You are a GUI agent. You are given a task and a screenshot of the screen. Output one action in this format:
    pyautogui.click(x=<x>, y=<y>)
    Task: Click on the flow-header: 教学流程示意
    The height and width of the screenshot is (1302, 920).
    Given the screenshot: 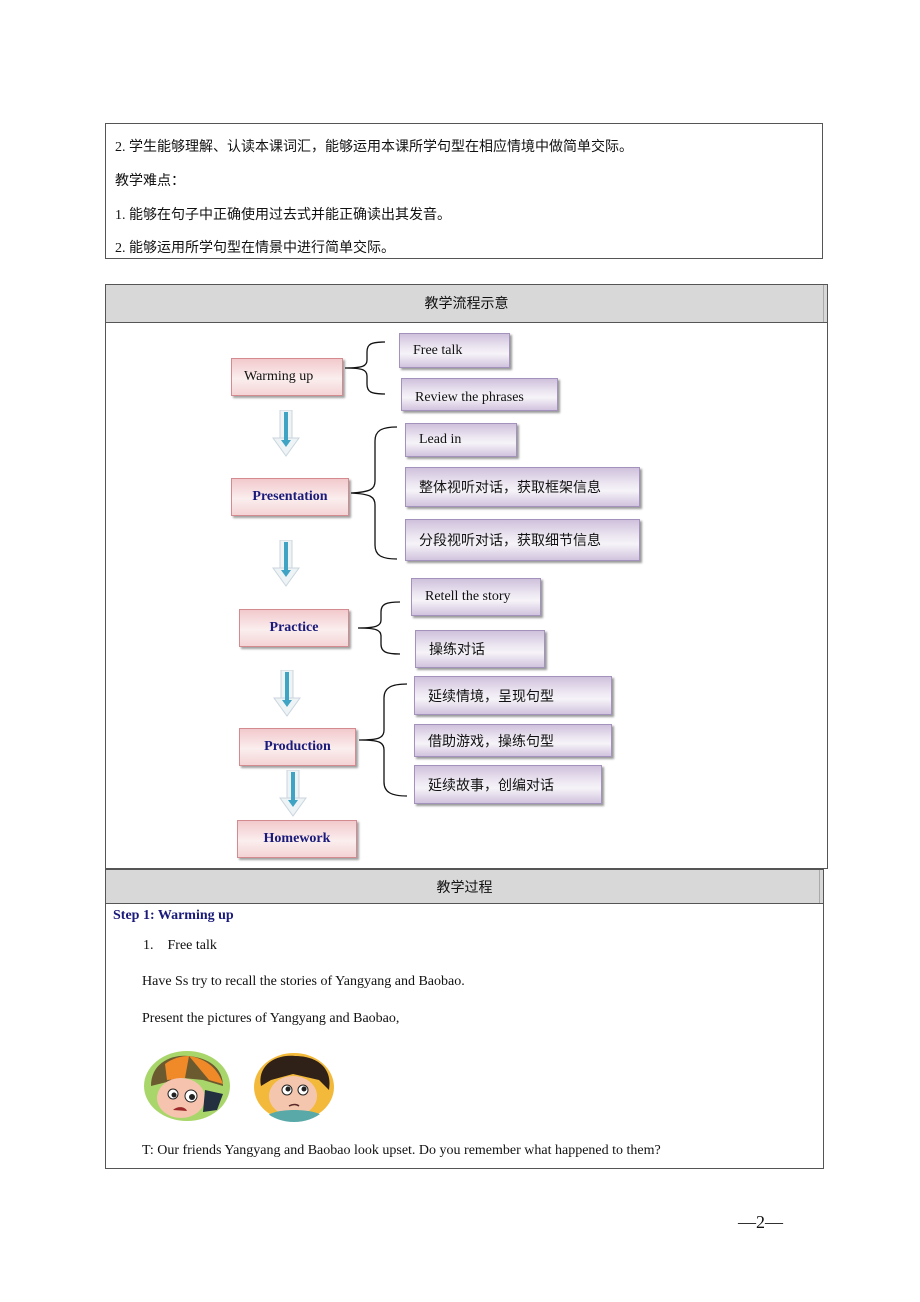 What is the action you would take?
    pyautogui.click(x=466, y=304)
    